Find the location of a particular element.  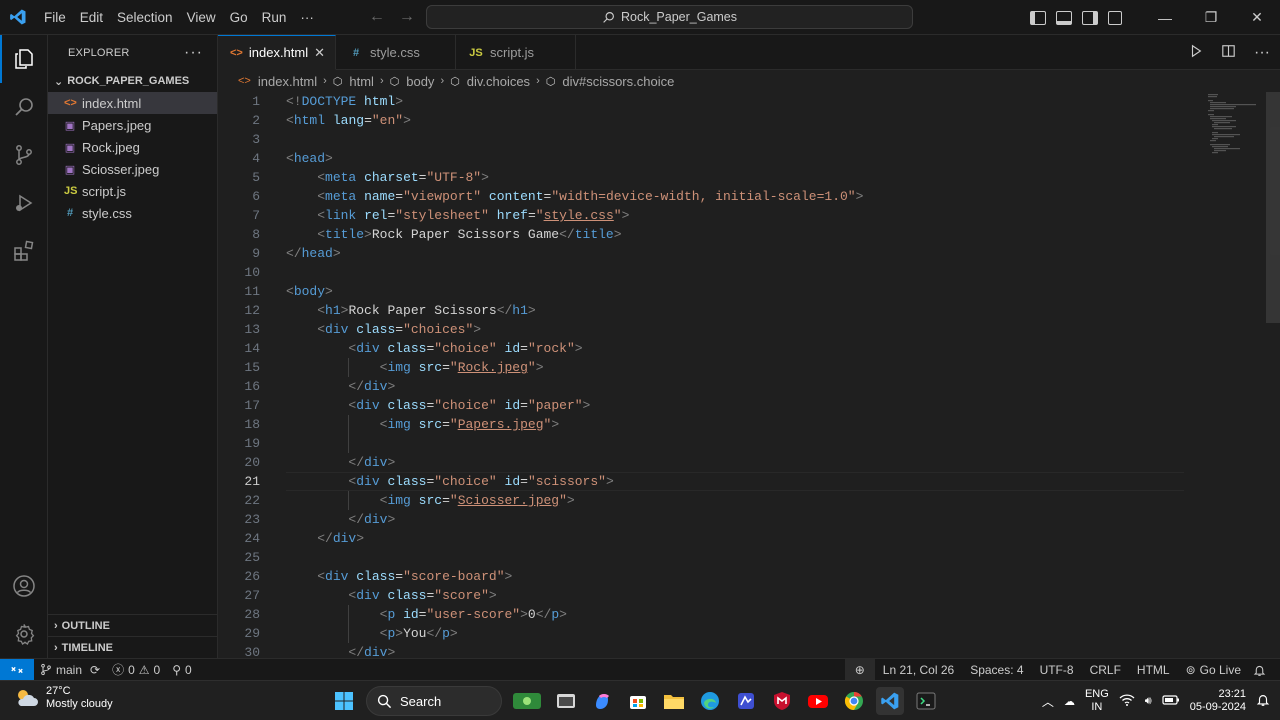

folder-root: ⌄ ROCK_PAPER_GAMES is located at coordinates (132, 81).